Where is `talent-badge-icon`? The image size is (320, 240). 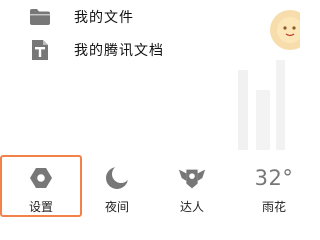
talent-badge-icon is located at coordinates (192, 178).